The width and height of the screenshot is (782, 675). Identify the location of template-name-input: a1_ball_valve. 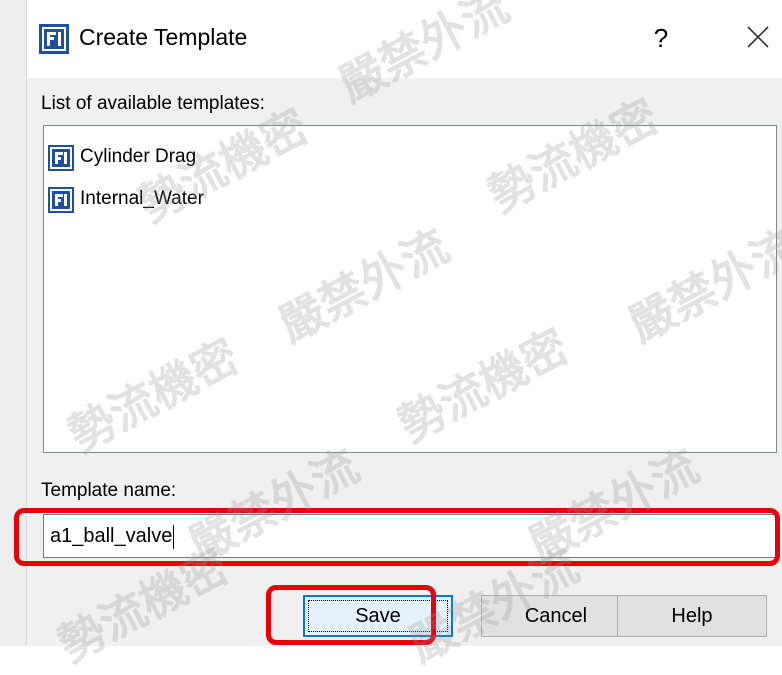
(410, 536).